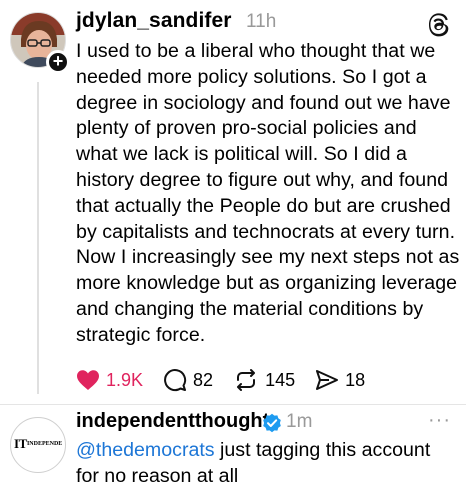 This screenshot has width=466, height=500. What do you see at coordinates (246, 380) in the screenshot?
I see `repost-icon` at bounding box center [246, 380].